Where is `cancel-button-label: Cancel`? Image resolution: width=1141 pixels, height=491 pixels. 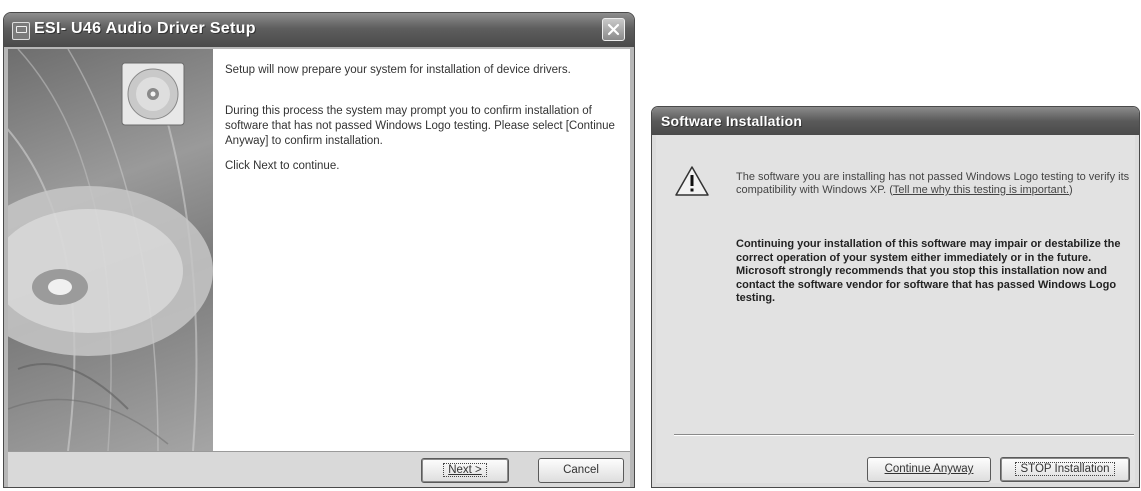
cancel-button-label: Cancel is located at coordinates (581, 470).